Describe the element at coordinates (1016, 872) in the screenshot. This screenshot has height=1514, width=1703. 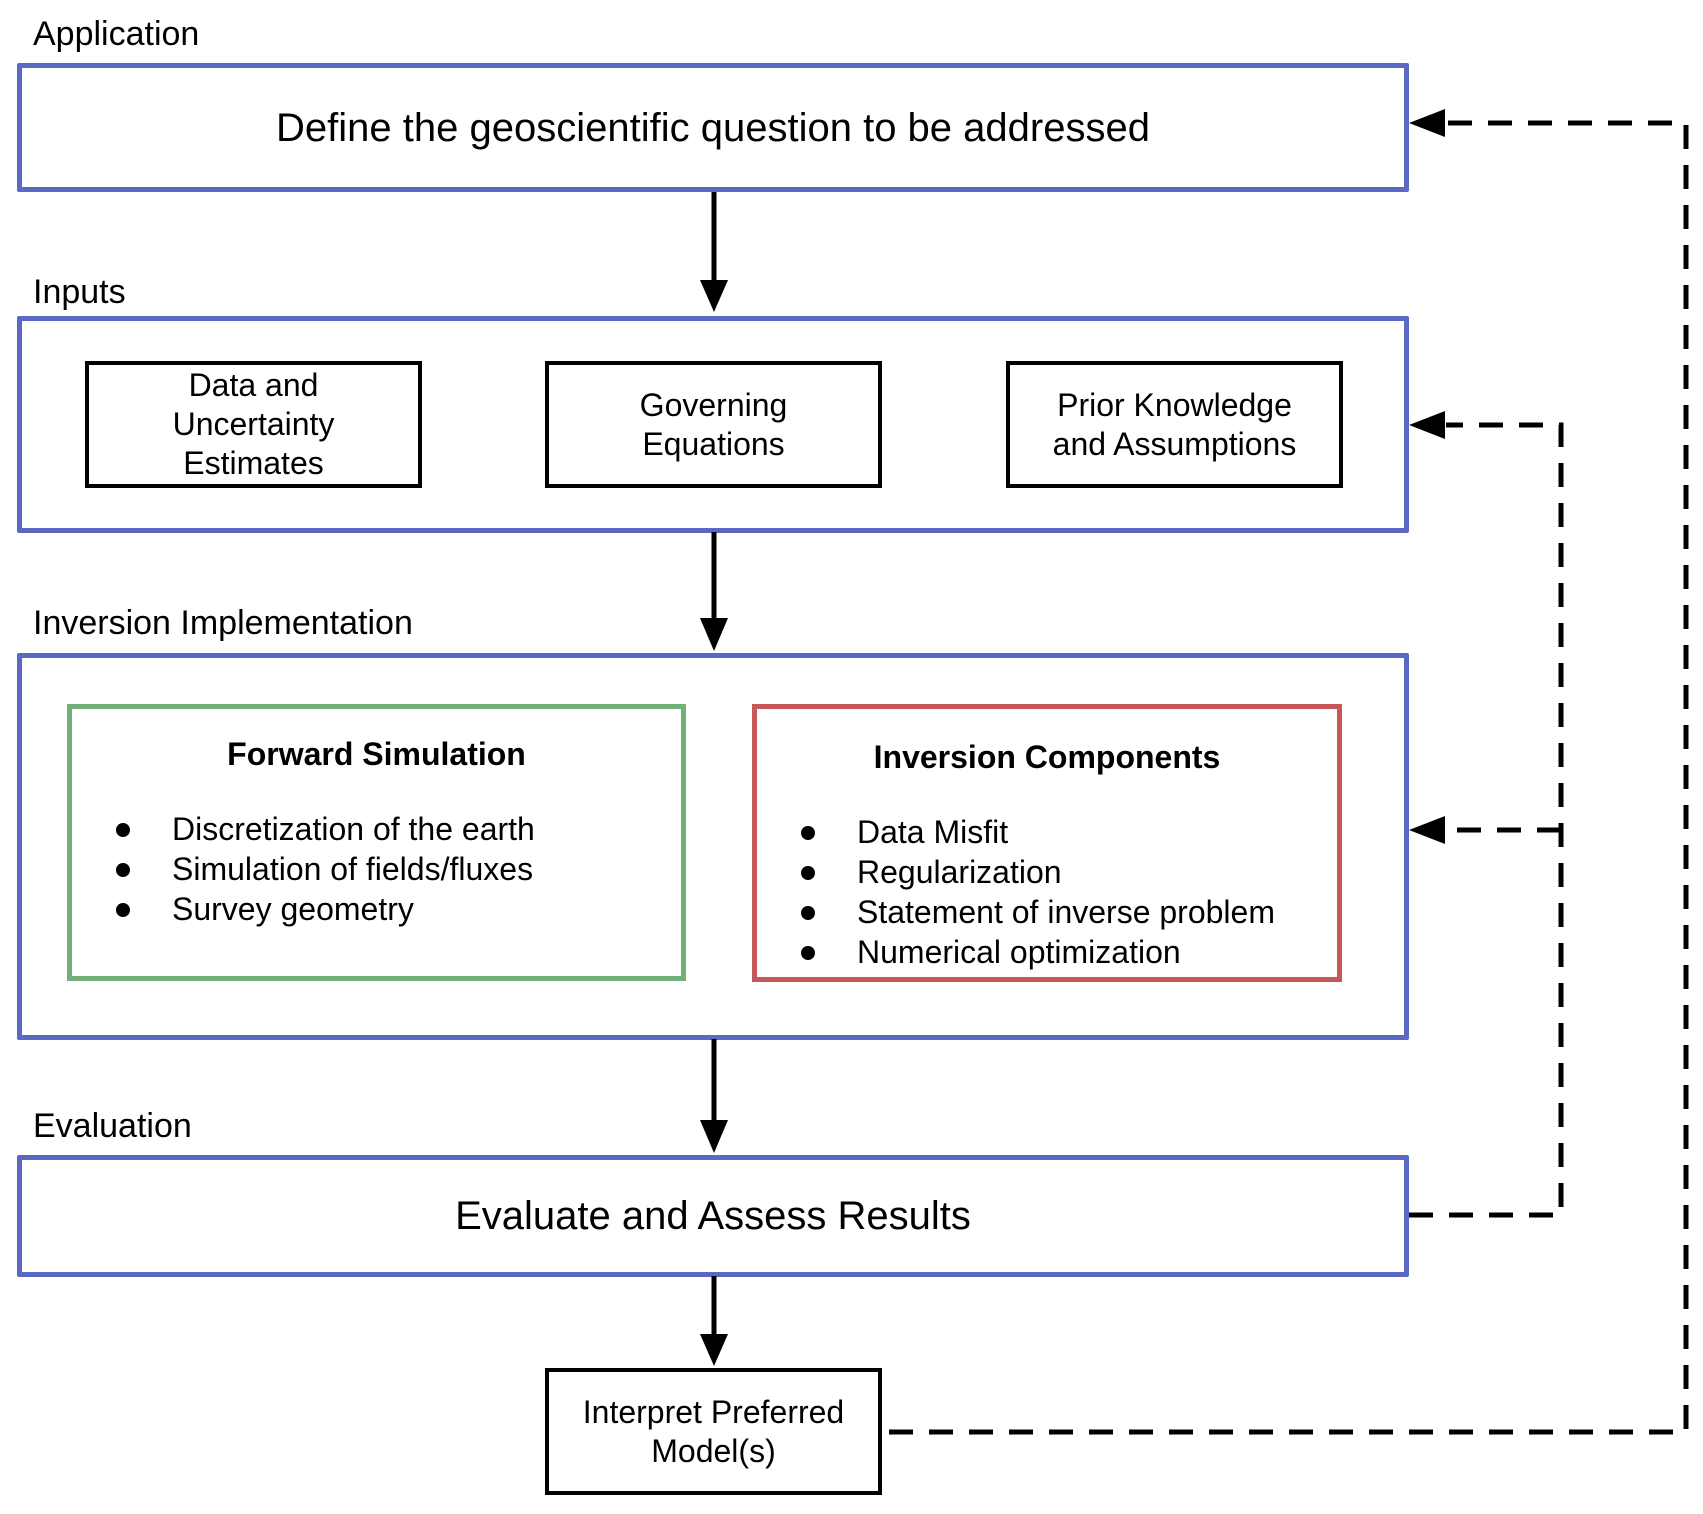
I see `list-item: Regularization` at that location.